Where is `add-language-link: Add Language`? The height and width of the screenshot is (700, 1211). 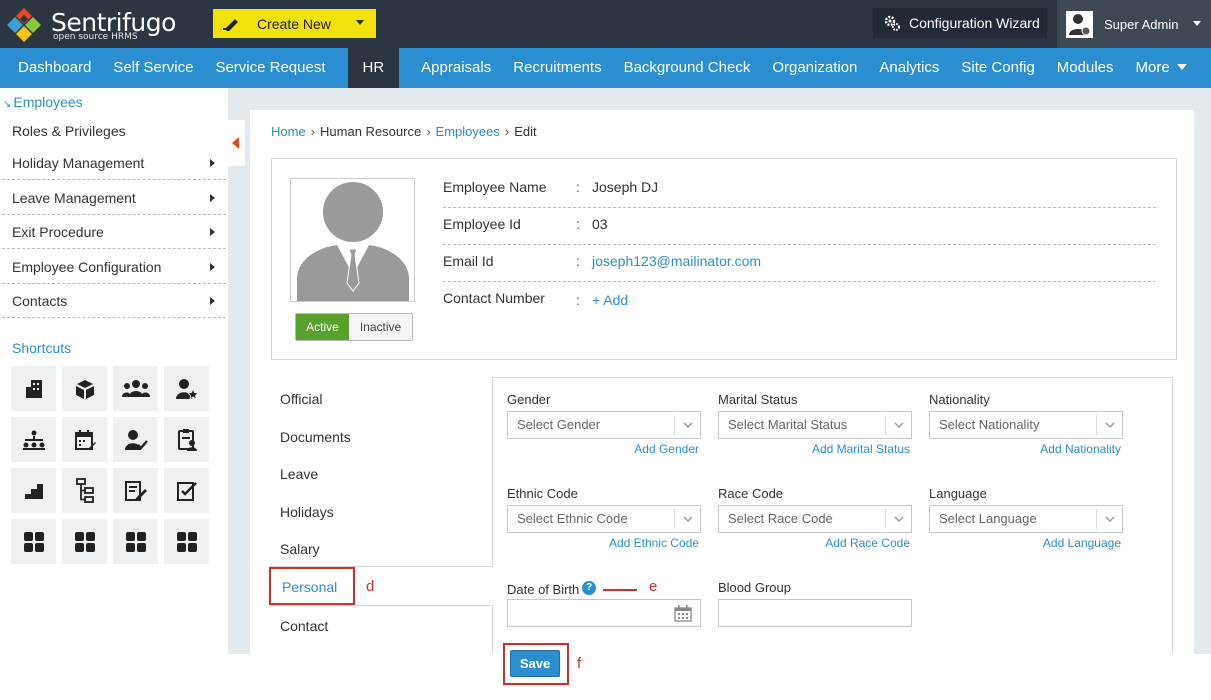 add-language-link: Add Language is located at coordinates (1071, 543).